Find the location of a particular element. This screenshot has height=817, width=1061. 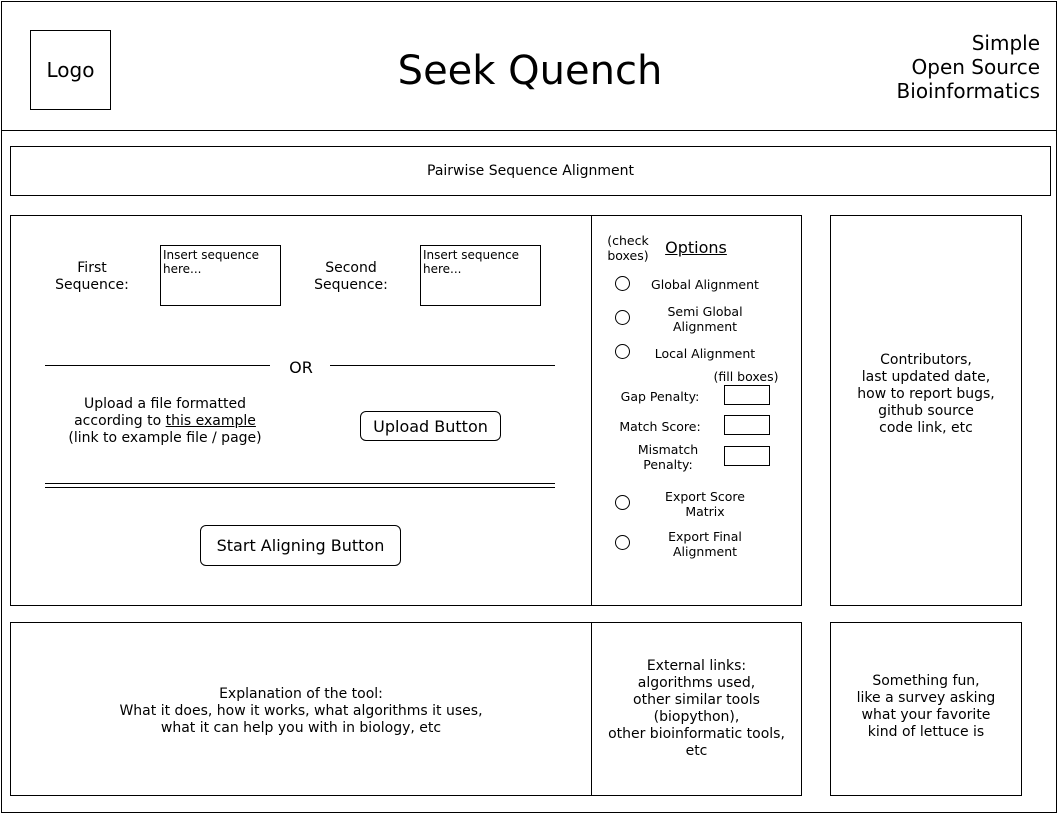

semi-global-alignment-label: Semi Global Alignment is located at coordinates (705, 319).